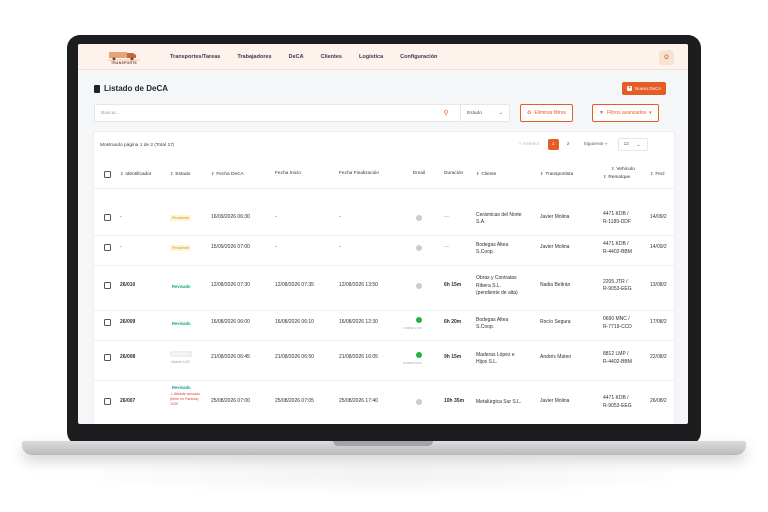  Describe the element at coordinates (359, 173) in the screenshot. I see `header-fecha-finalizacion: Fecha Finalización` at that location.